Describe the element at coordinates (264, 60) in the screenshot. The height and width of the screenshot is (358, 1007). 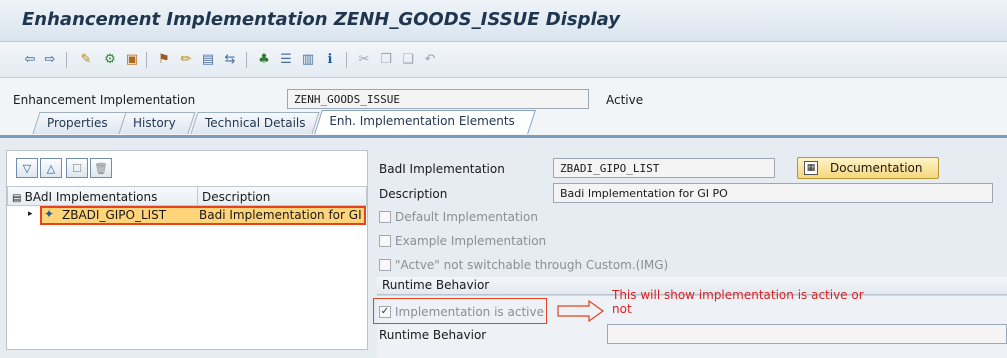
I see `hierarchy-icon: ♣` at that location.